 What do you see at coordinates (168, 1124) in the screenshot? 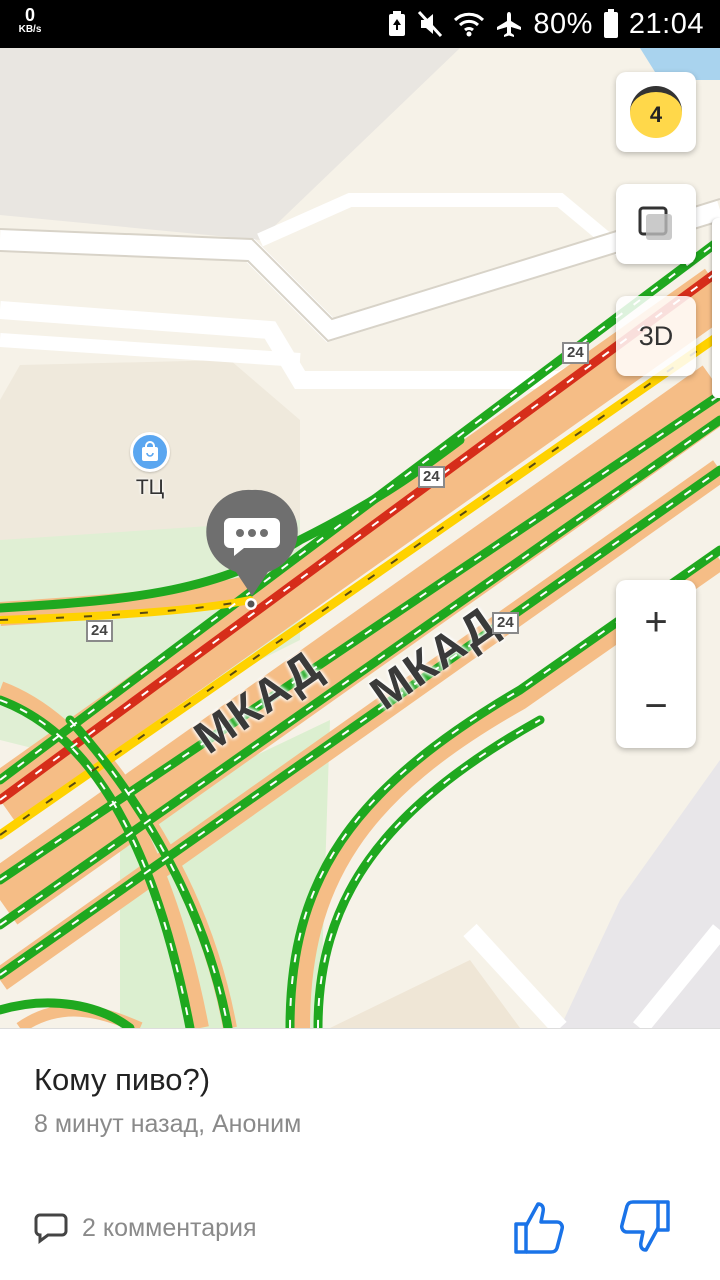
I see `event-meta: 8 минут назад, Аноним` at bounding box center [168, 1124].